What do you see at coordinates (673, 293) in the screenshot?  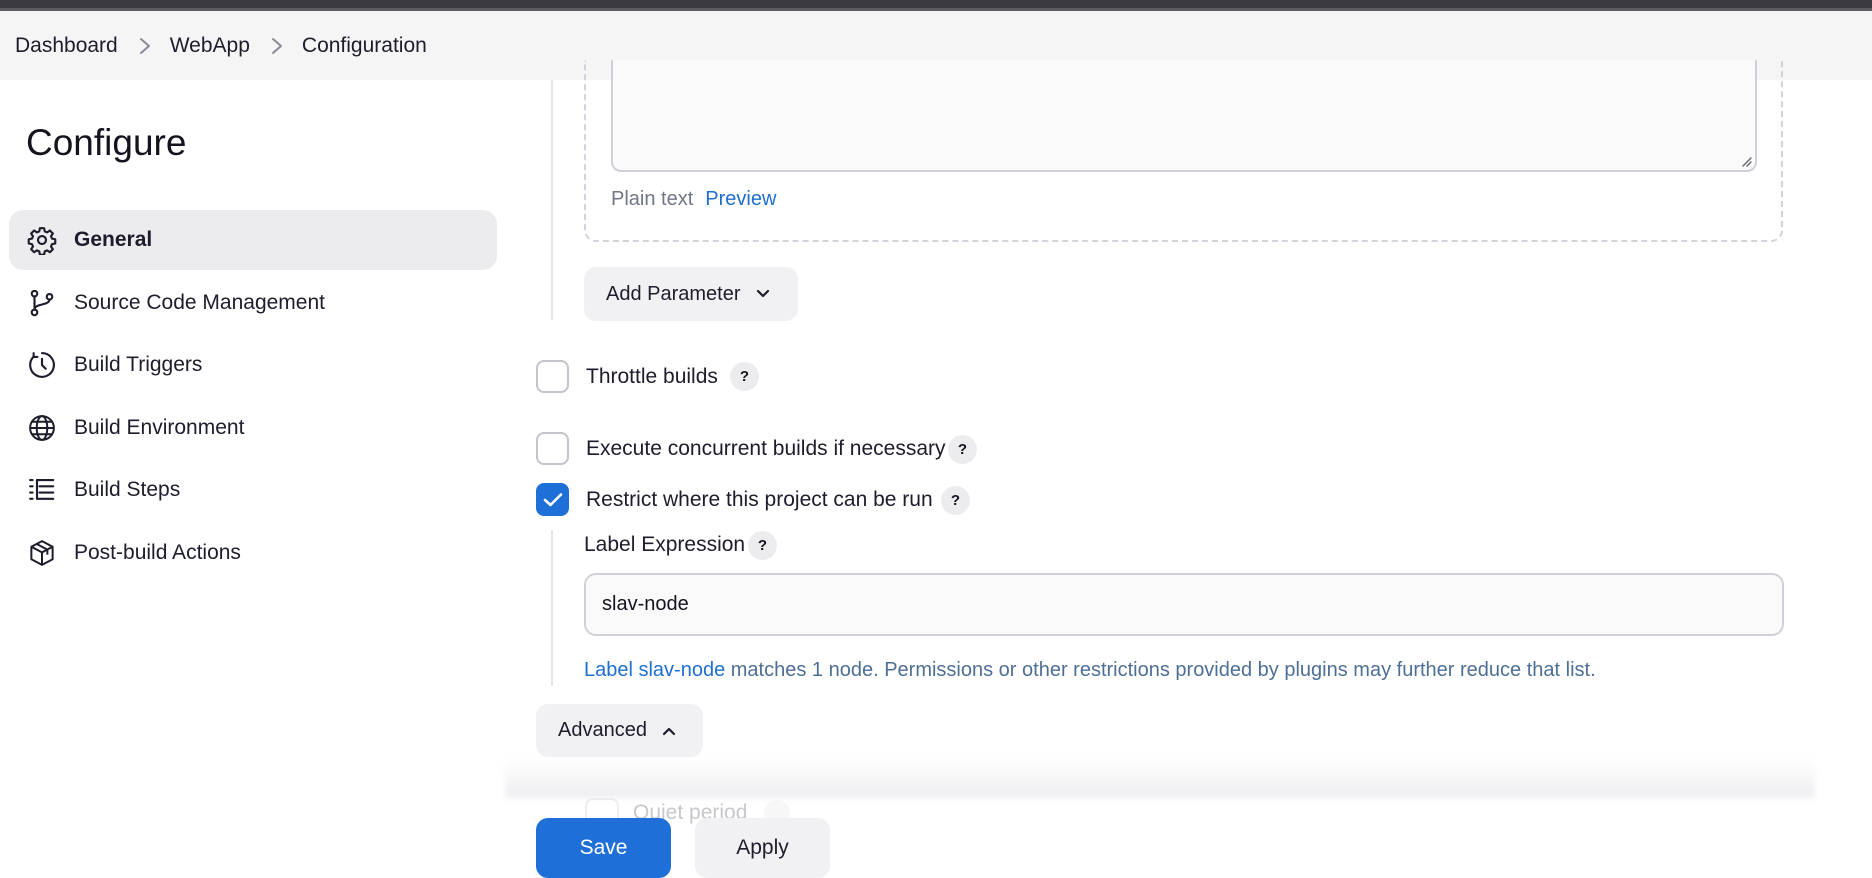 I see `add-parameter-label: Add Parameter` at bounding box center [673, 293].